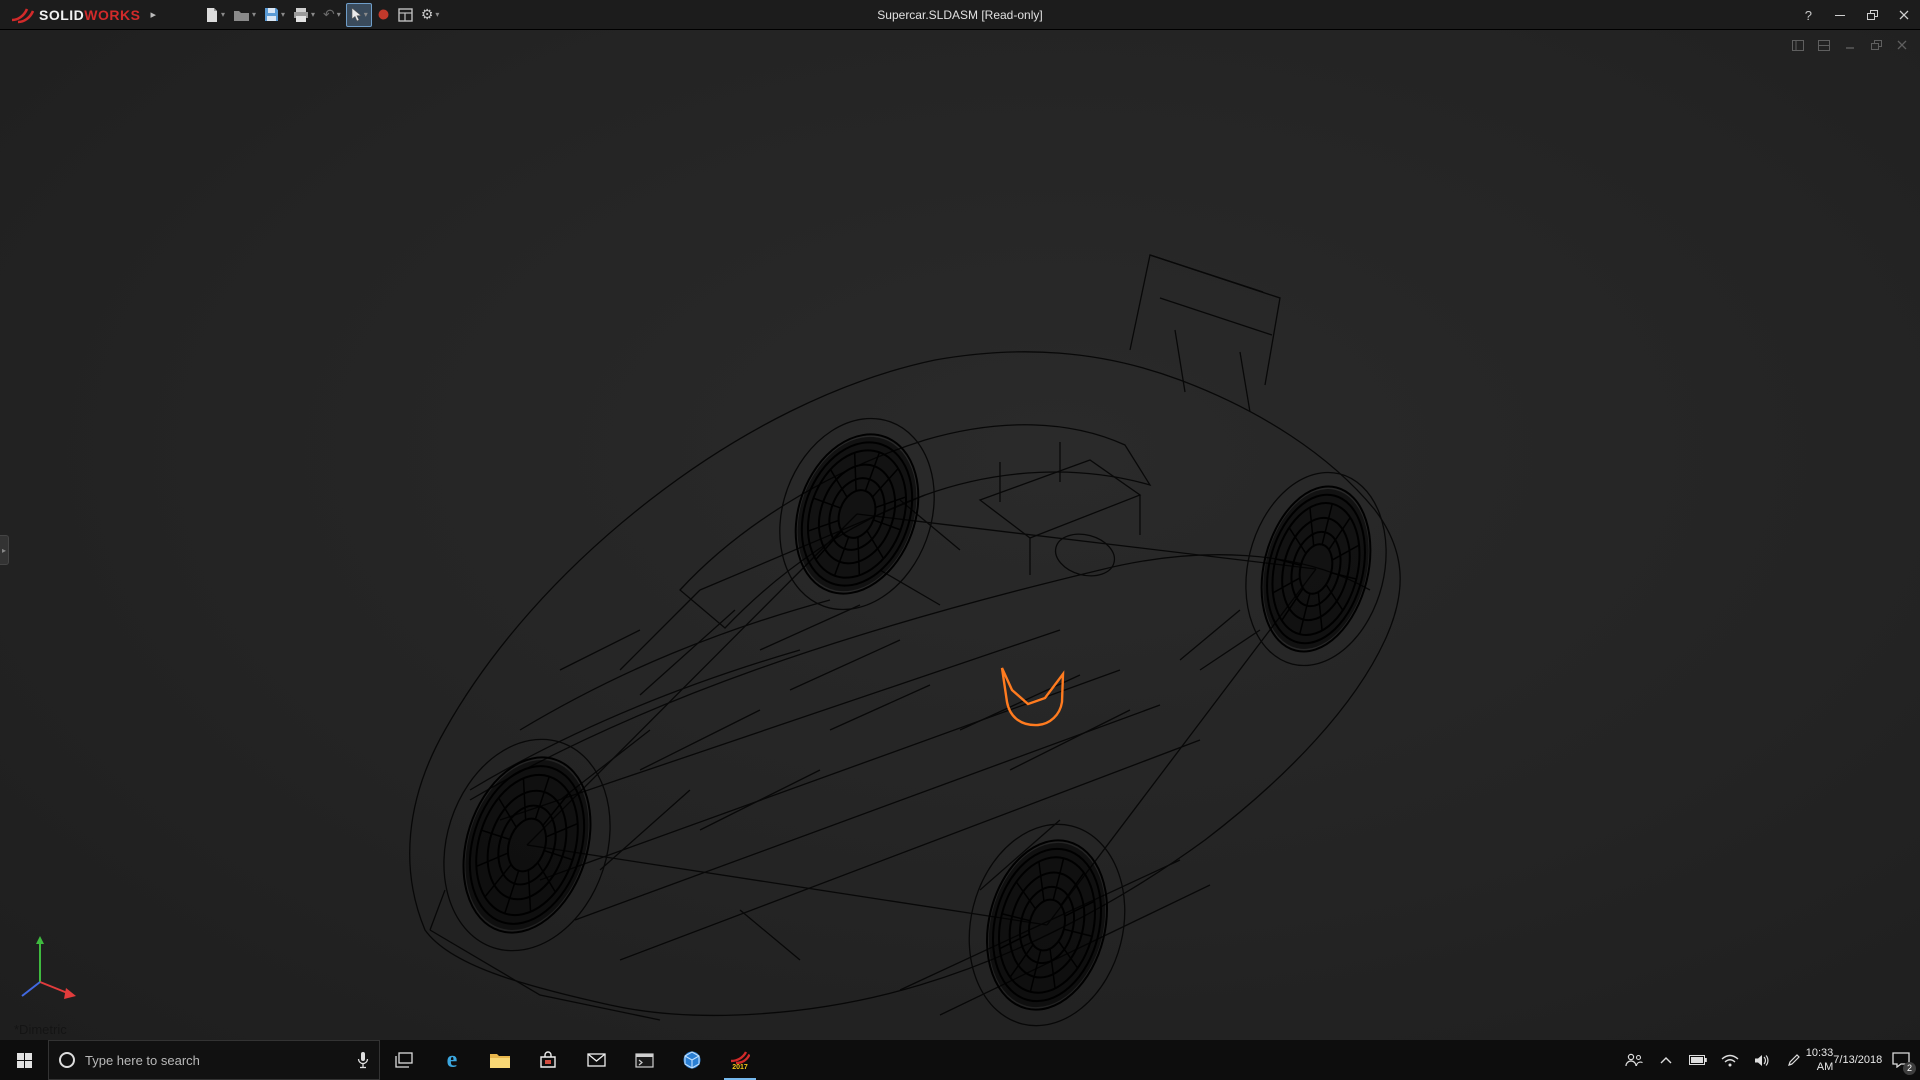  What do you see at coordinates (1909, 1068) in the screenshot?
I see `notification-count-badge: 2` at bounding box center [1909, 1068].